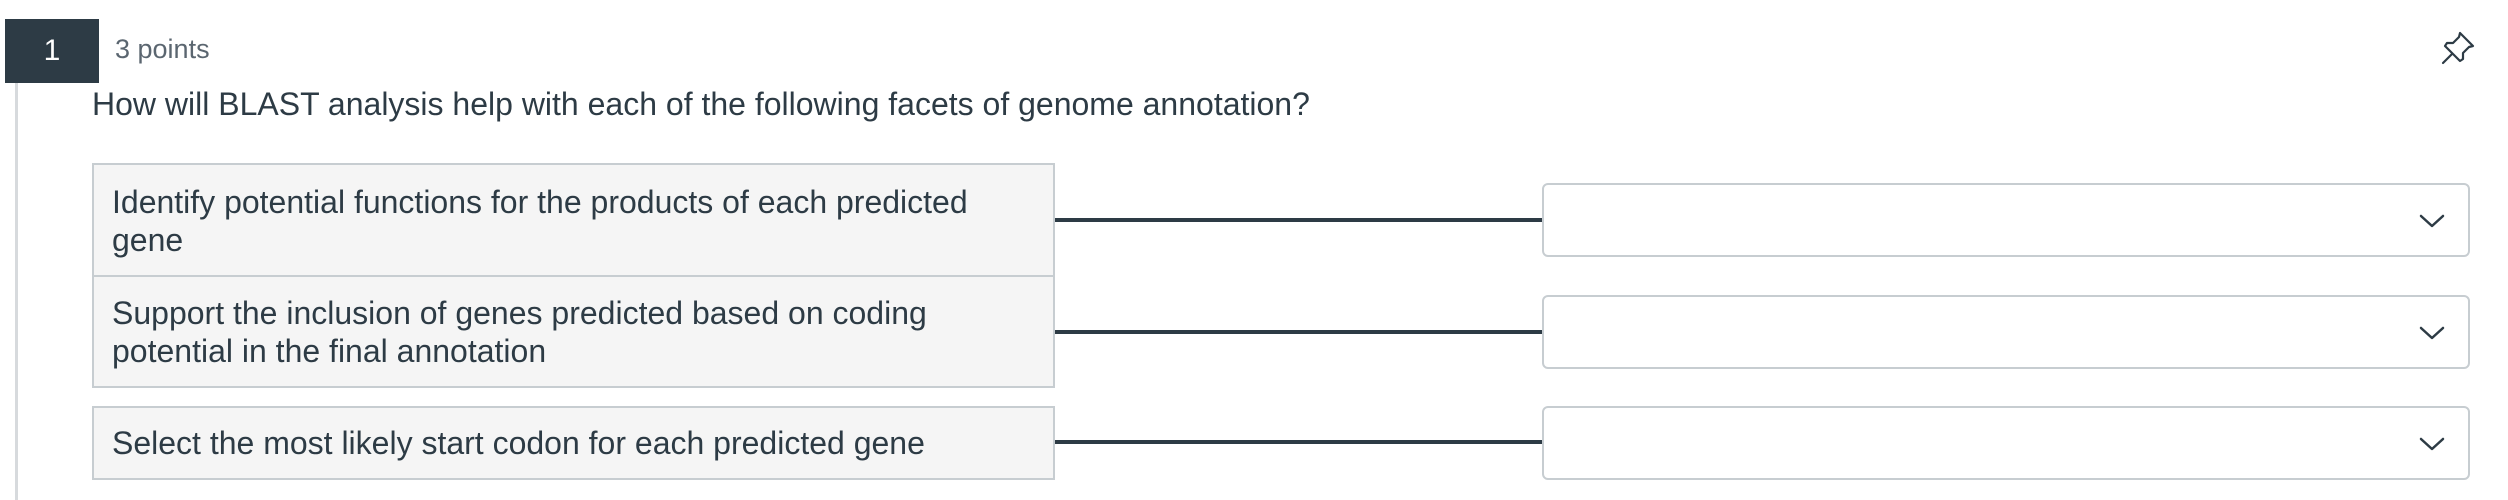 The height and width of the screenshot is (500, 2508). Describe the element at coordinates (162, 49) in the screenshot. I see `question-points: 3 points` at that location.